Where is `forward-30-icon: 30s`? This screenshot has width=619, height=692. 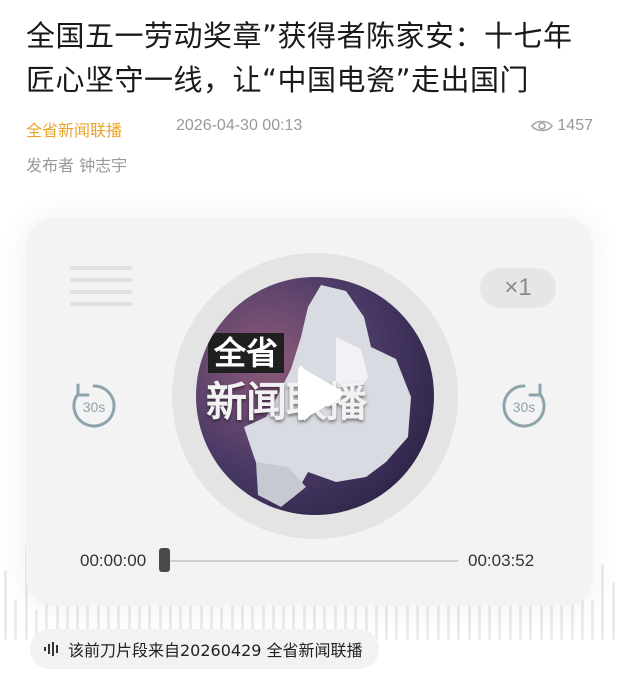 forward-30-icon: 30s is located at coordinates (524, 406).